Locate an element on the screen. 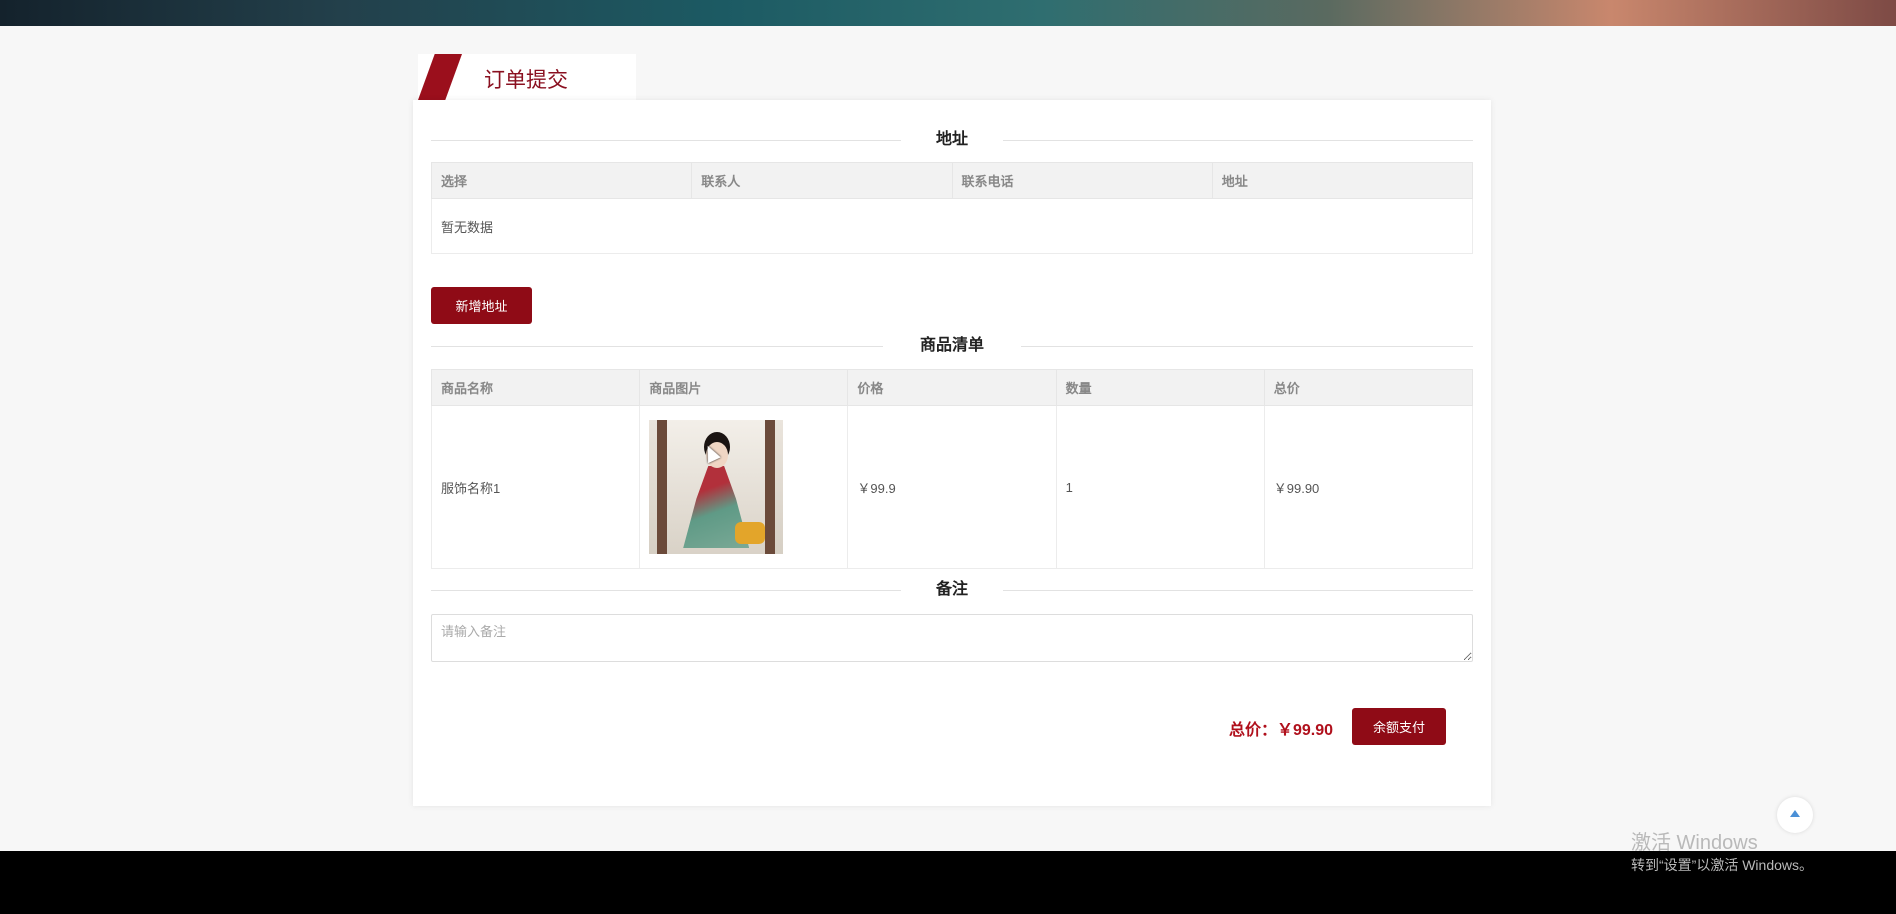 The height and width of the screenshot is (914, 1896). goods-table: 商品名称 商品图片 价格 数量 总价 服饰名称1 ￥99.9 1 ￥99.90 is located at coordinates (952, 469).